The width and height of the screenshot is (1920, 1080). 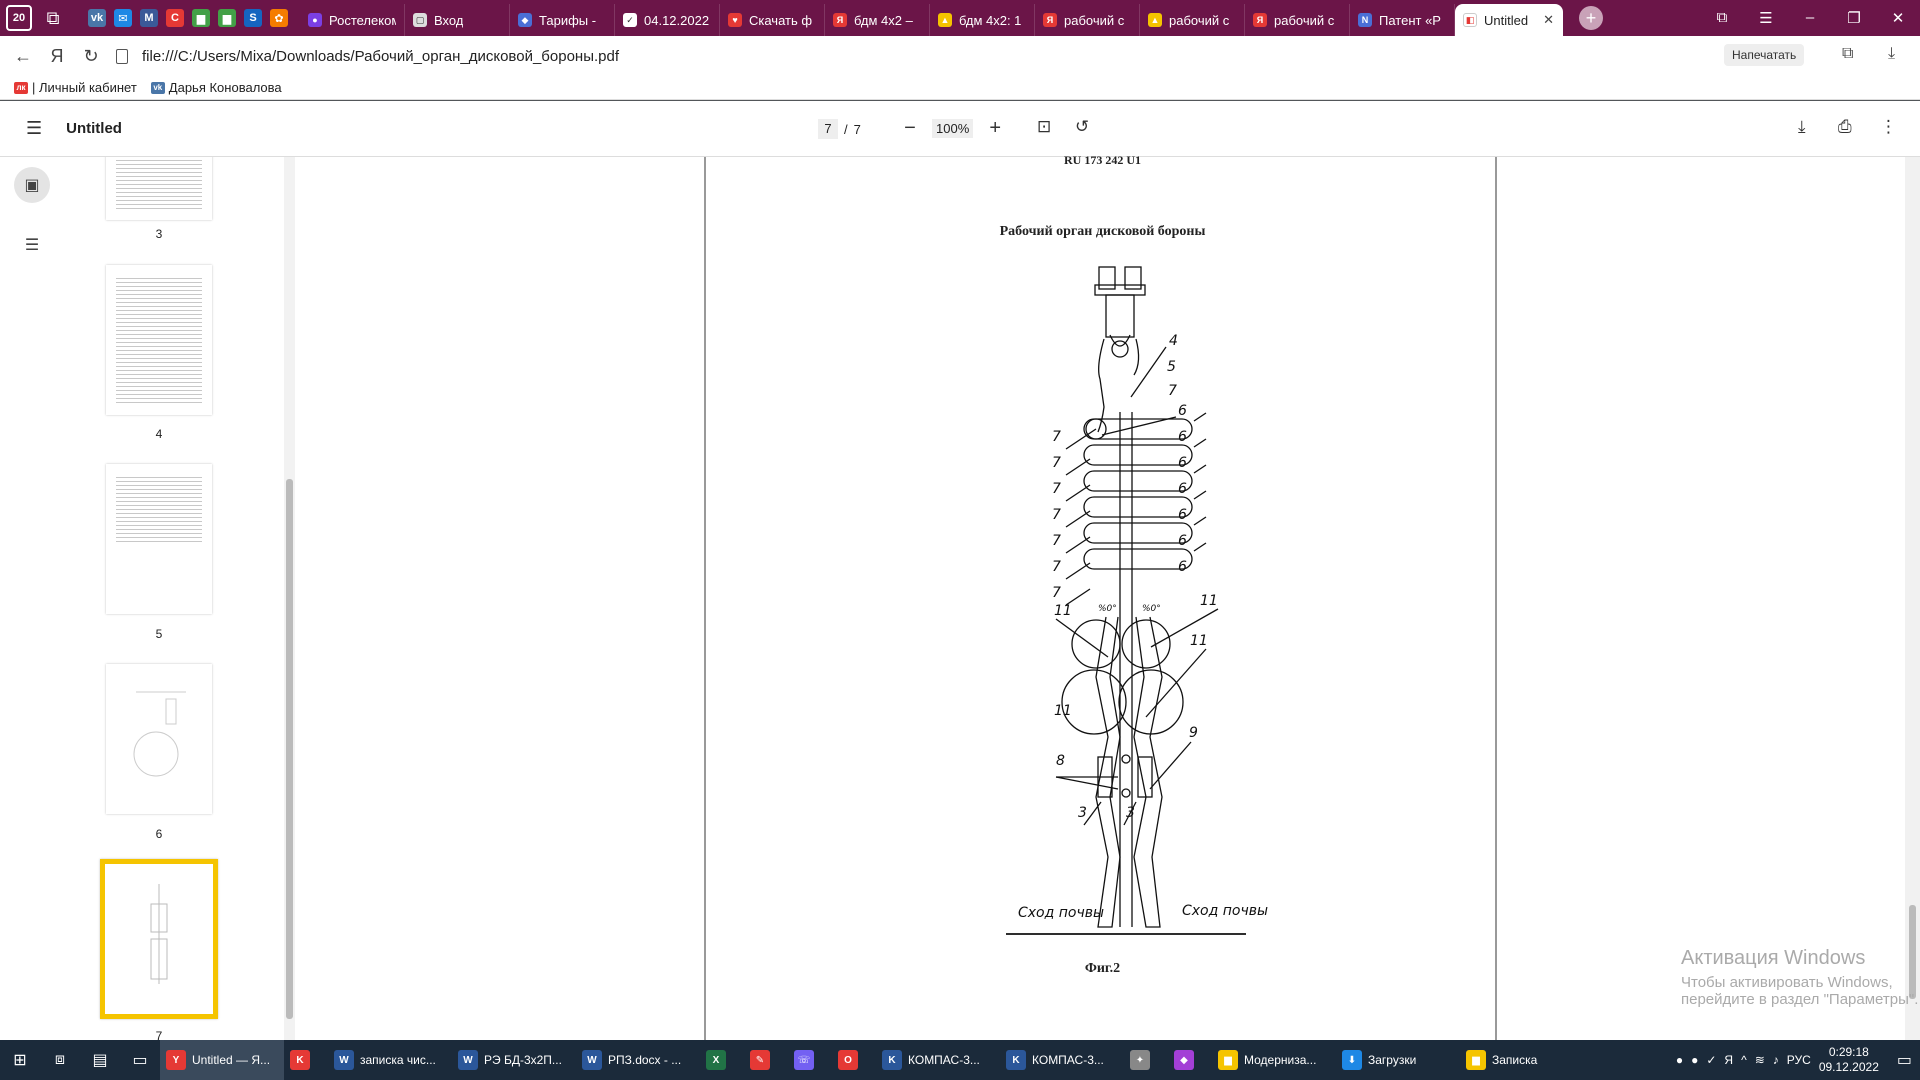 What do you see at coordinates (1711, 1060) in the screenshot?
I see `tray-check-icon: ✓` at bounding box center [1711, 1060].